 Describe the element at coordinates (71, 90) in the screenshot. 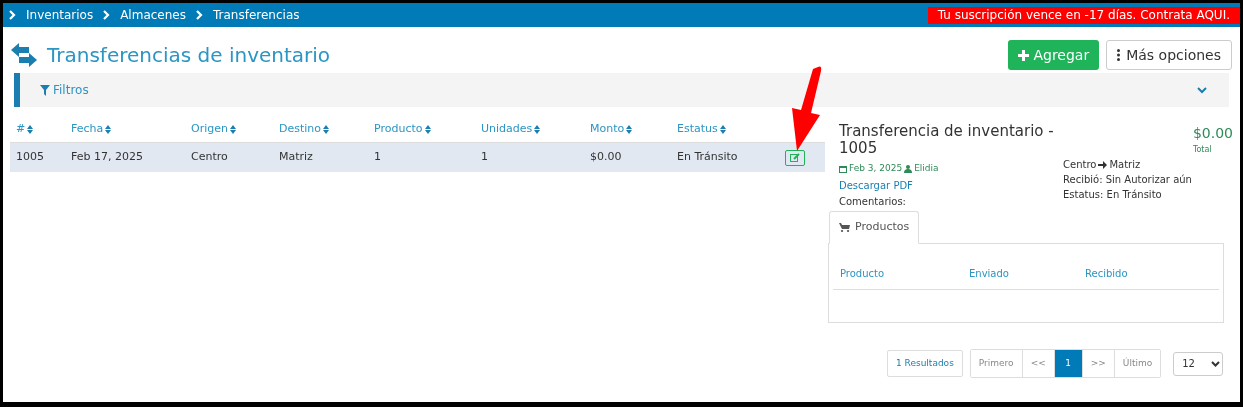

I see `filters-label: Filtros` at that location.